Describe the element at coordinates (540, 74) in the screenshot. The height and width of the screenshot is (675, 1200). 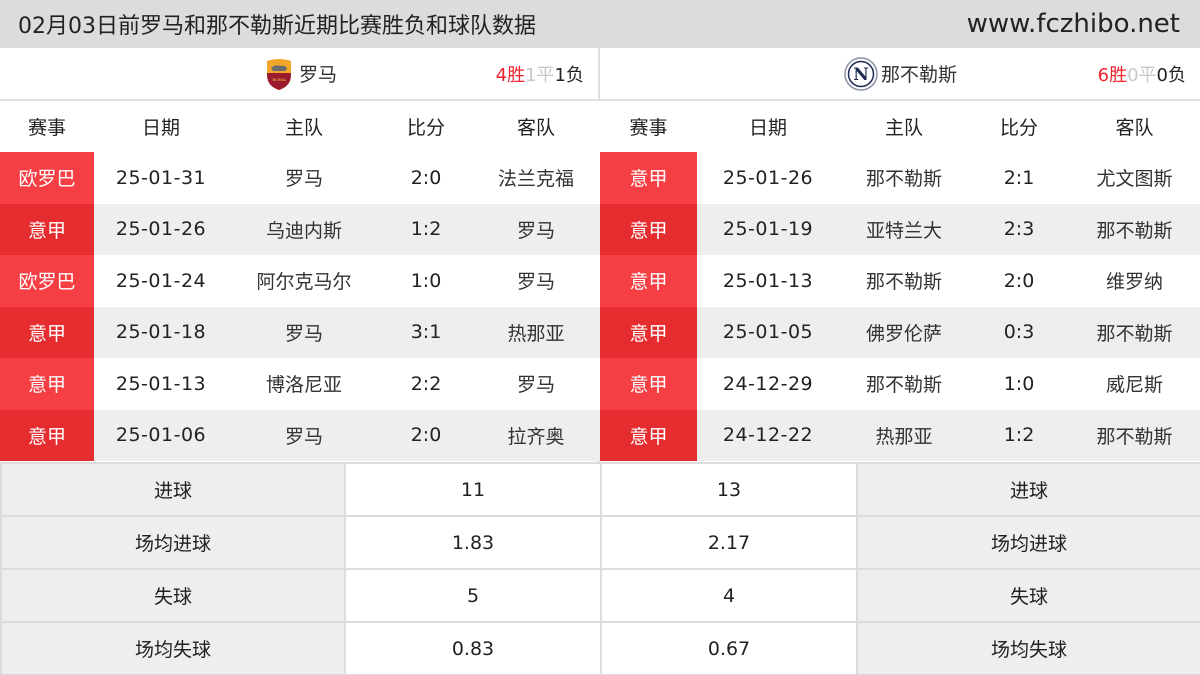
I see `team-record: 4胜1平1负` at that location.